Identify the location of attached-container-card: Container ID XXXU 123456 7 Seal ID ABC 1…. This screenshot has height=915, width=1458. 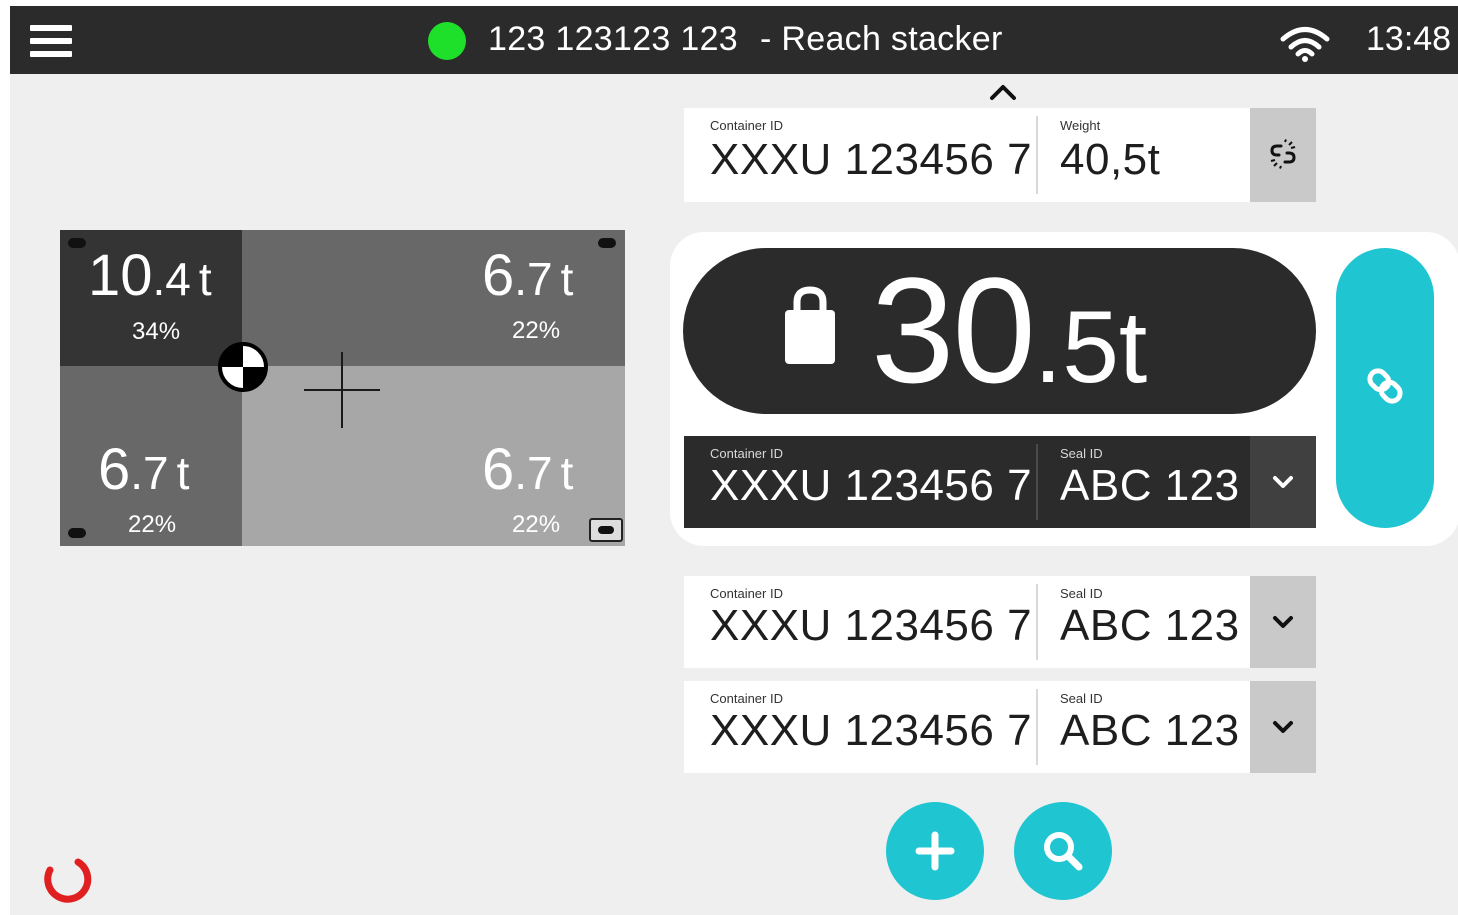
(1000, 482).